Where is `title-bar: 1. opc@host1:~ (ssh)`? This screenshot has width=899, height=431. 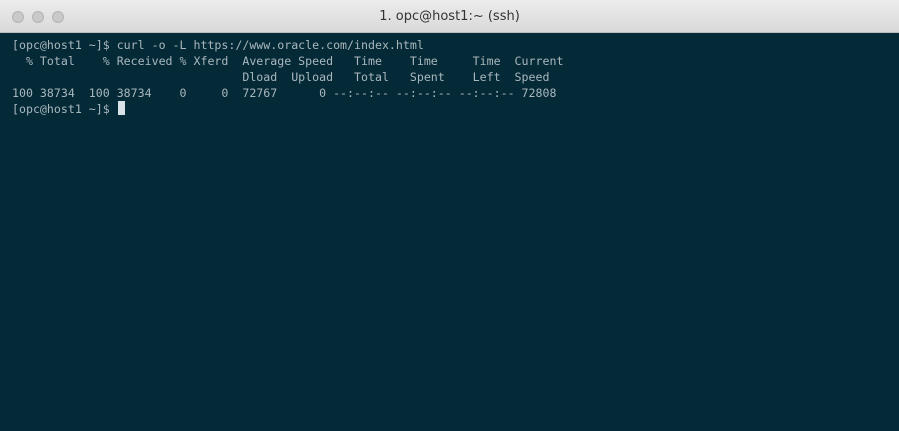
title-bar: 1. opc@host1:~ (ssh) is located at coordinates (449, 16).